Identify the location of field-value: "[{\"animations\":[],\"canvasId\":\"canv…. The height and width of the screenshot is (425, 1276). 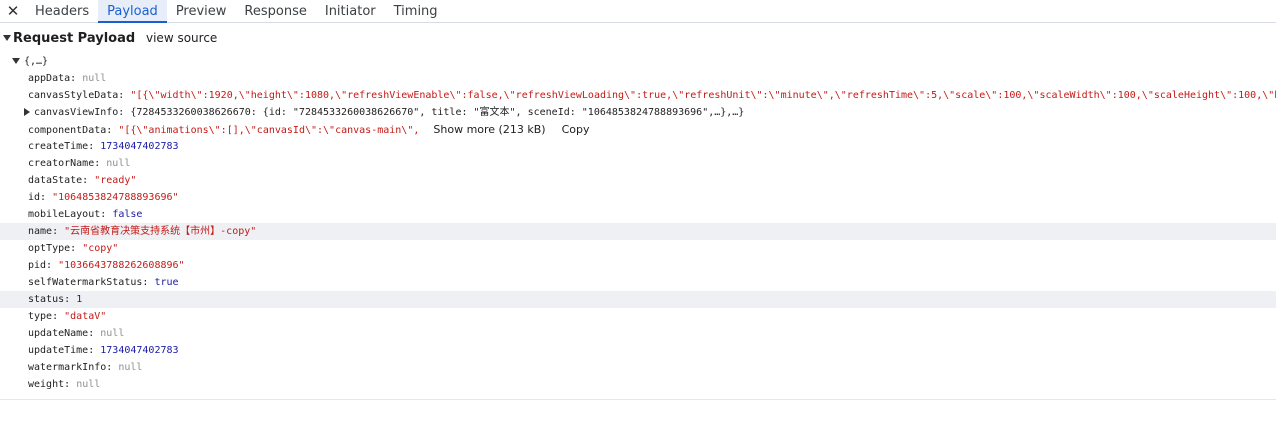
(269, 130).